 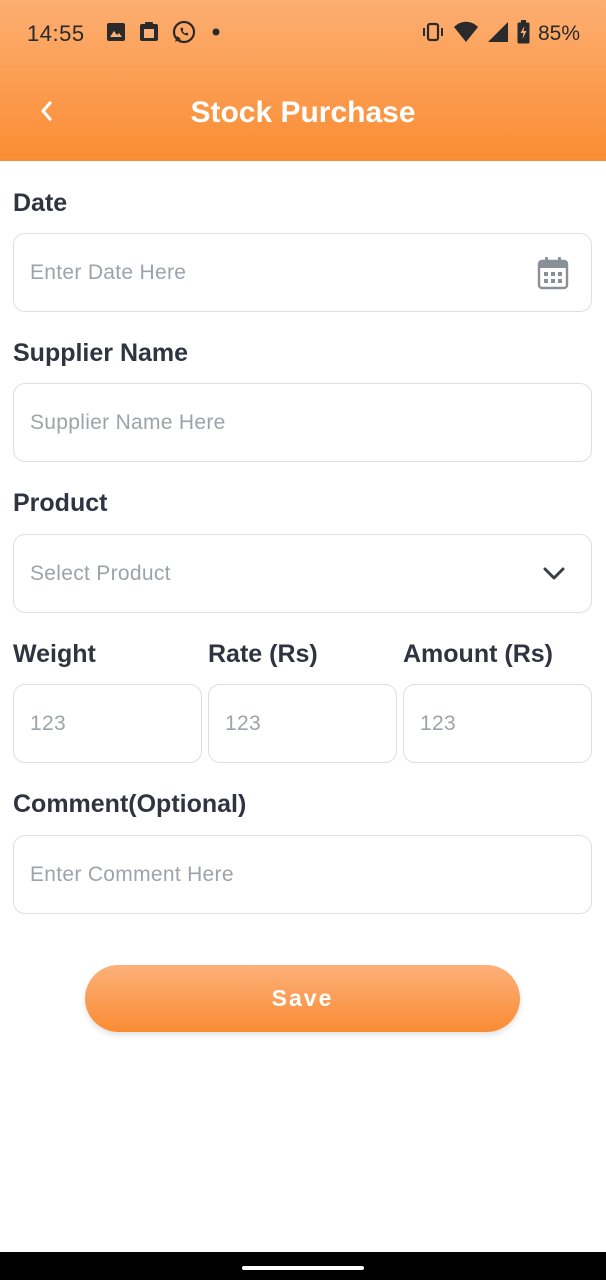 I want to click on nav-bar: Stock Purchase, so click(x=303, y=113).